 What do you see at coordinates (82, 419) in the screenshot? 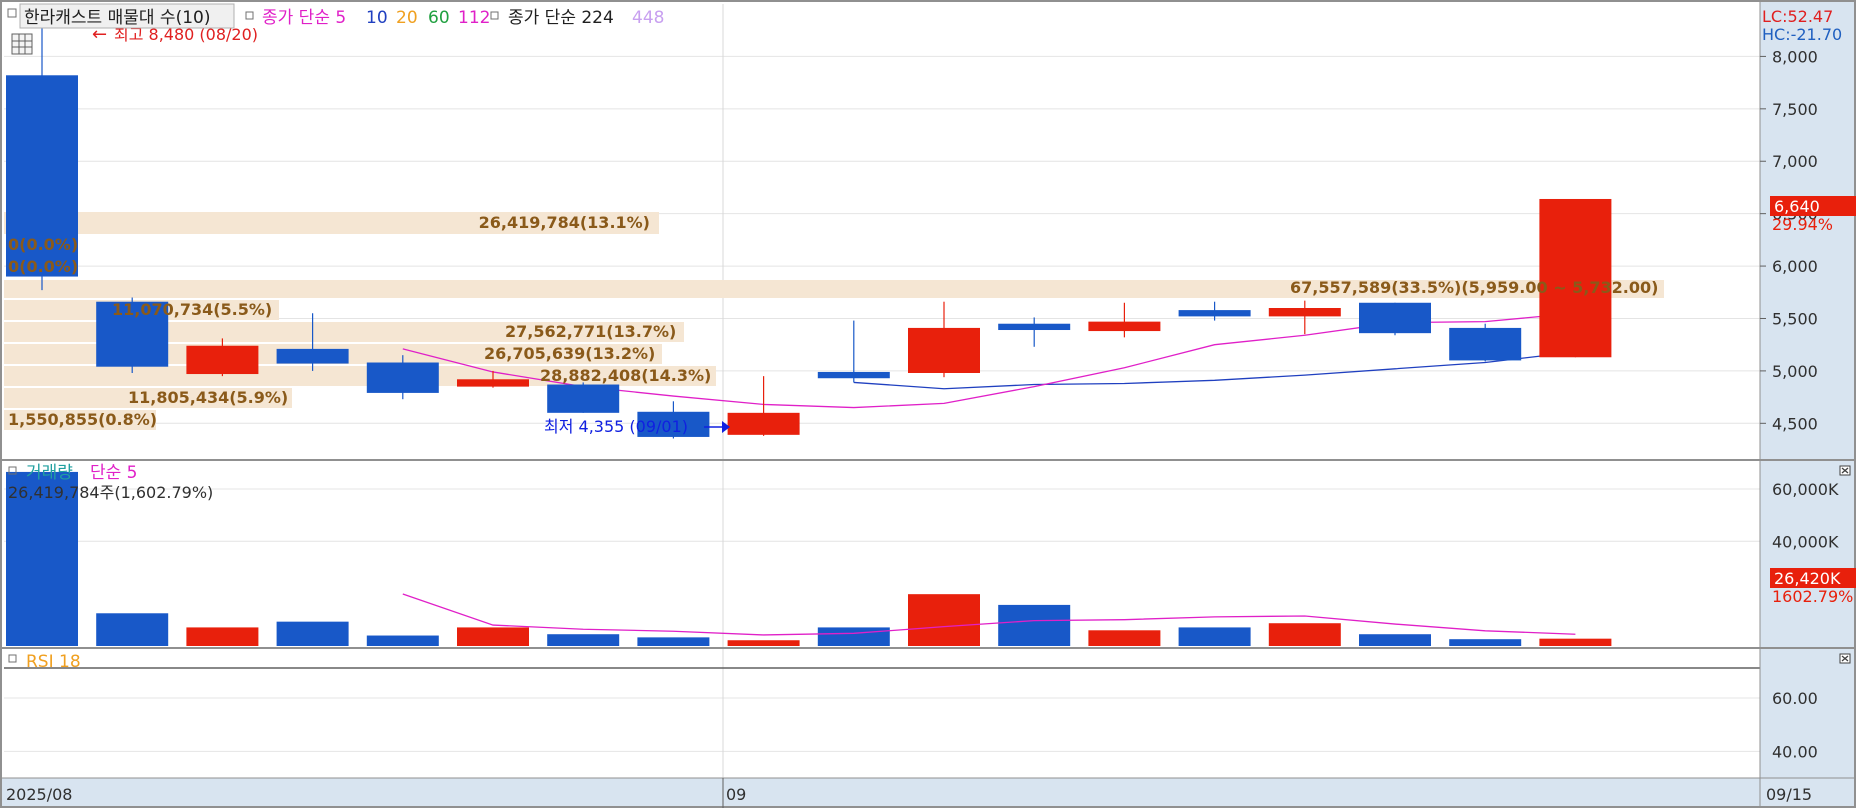
I see `volume-profile-label: 1,550,855(0.8%)` at bounding box center [82, 419].